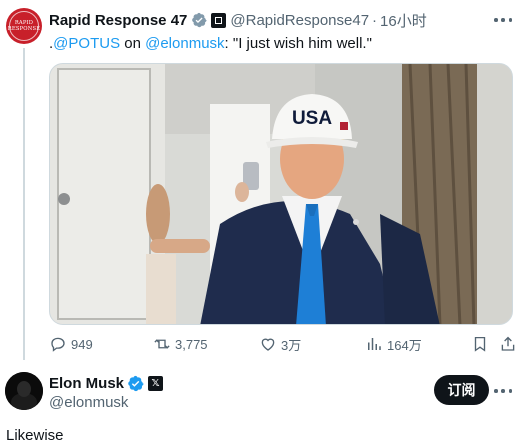 This screenshot has width=525, height=445. Describe the element at coordinates (461, 390) in the screenshot. I see `subscribe-button: 订阅` at that location.